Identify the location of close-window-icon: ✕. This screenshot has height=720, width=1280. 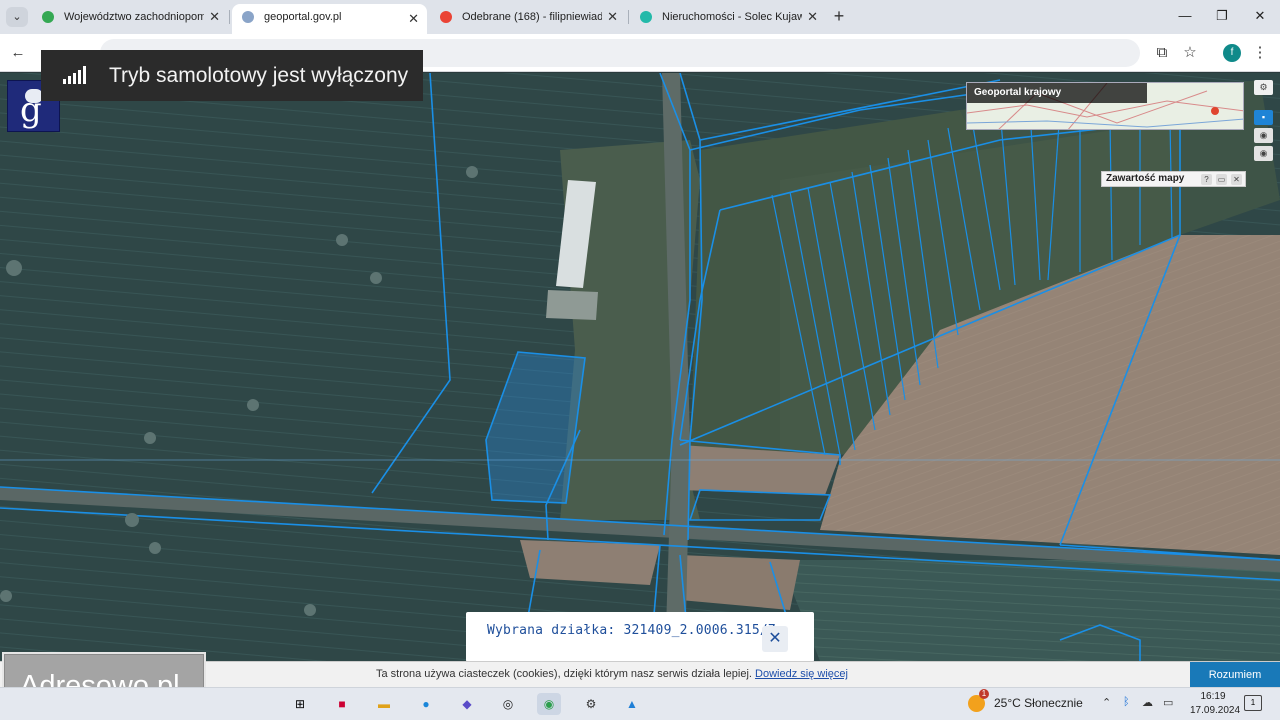
(1260, 16).